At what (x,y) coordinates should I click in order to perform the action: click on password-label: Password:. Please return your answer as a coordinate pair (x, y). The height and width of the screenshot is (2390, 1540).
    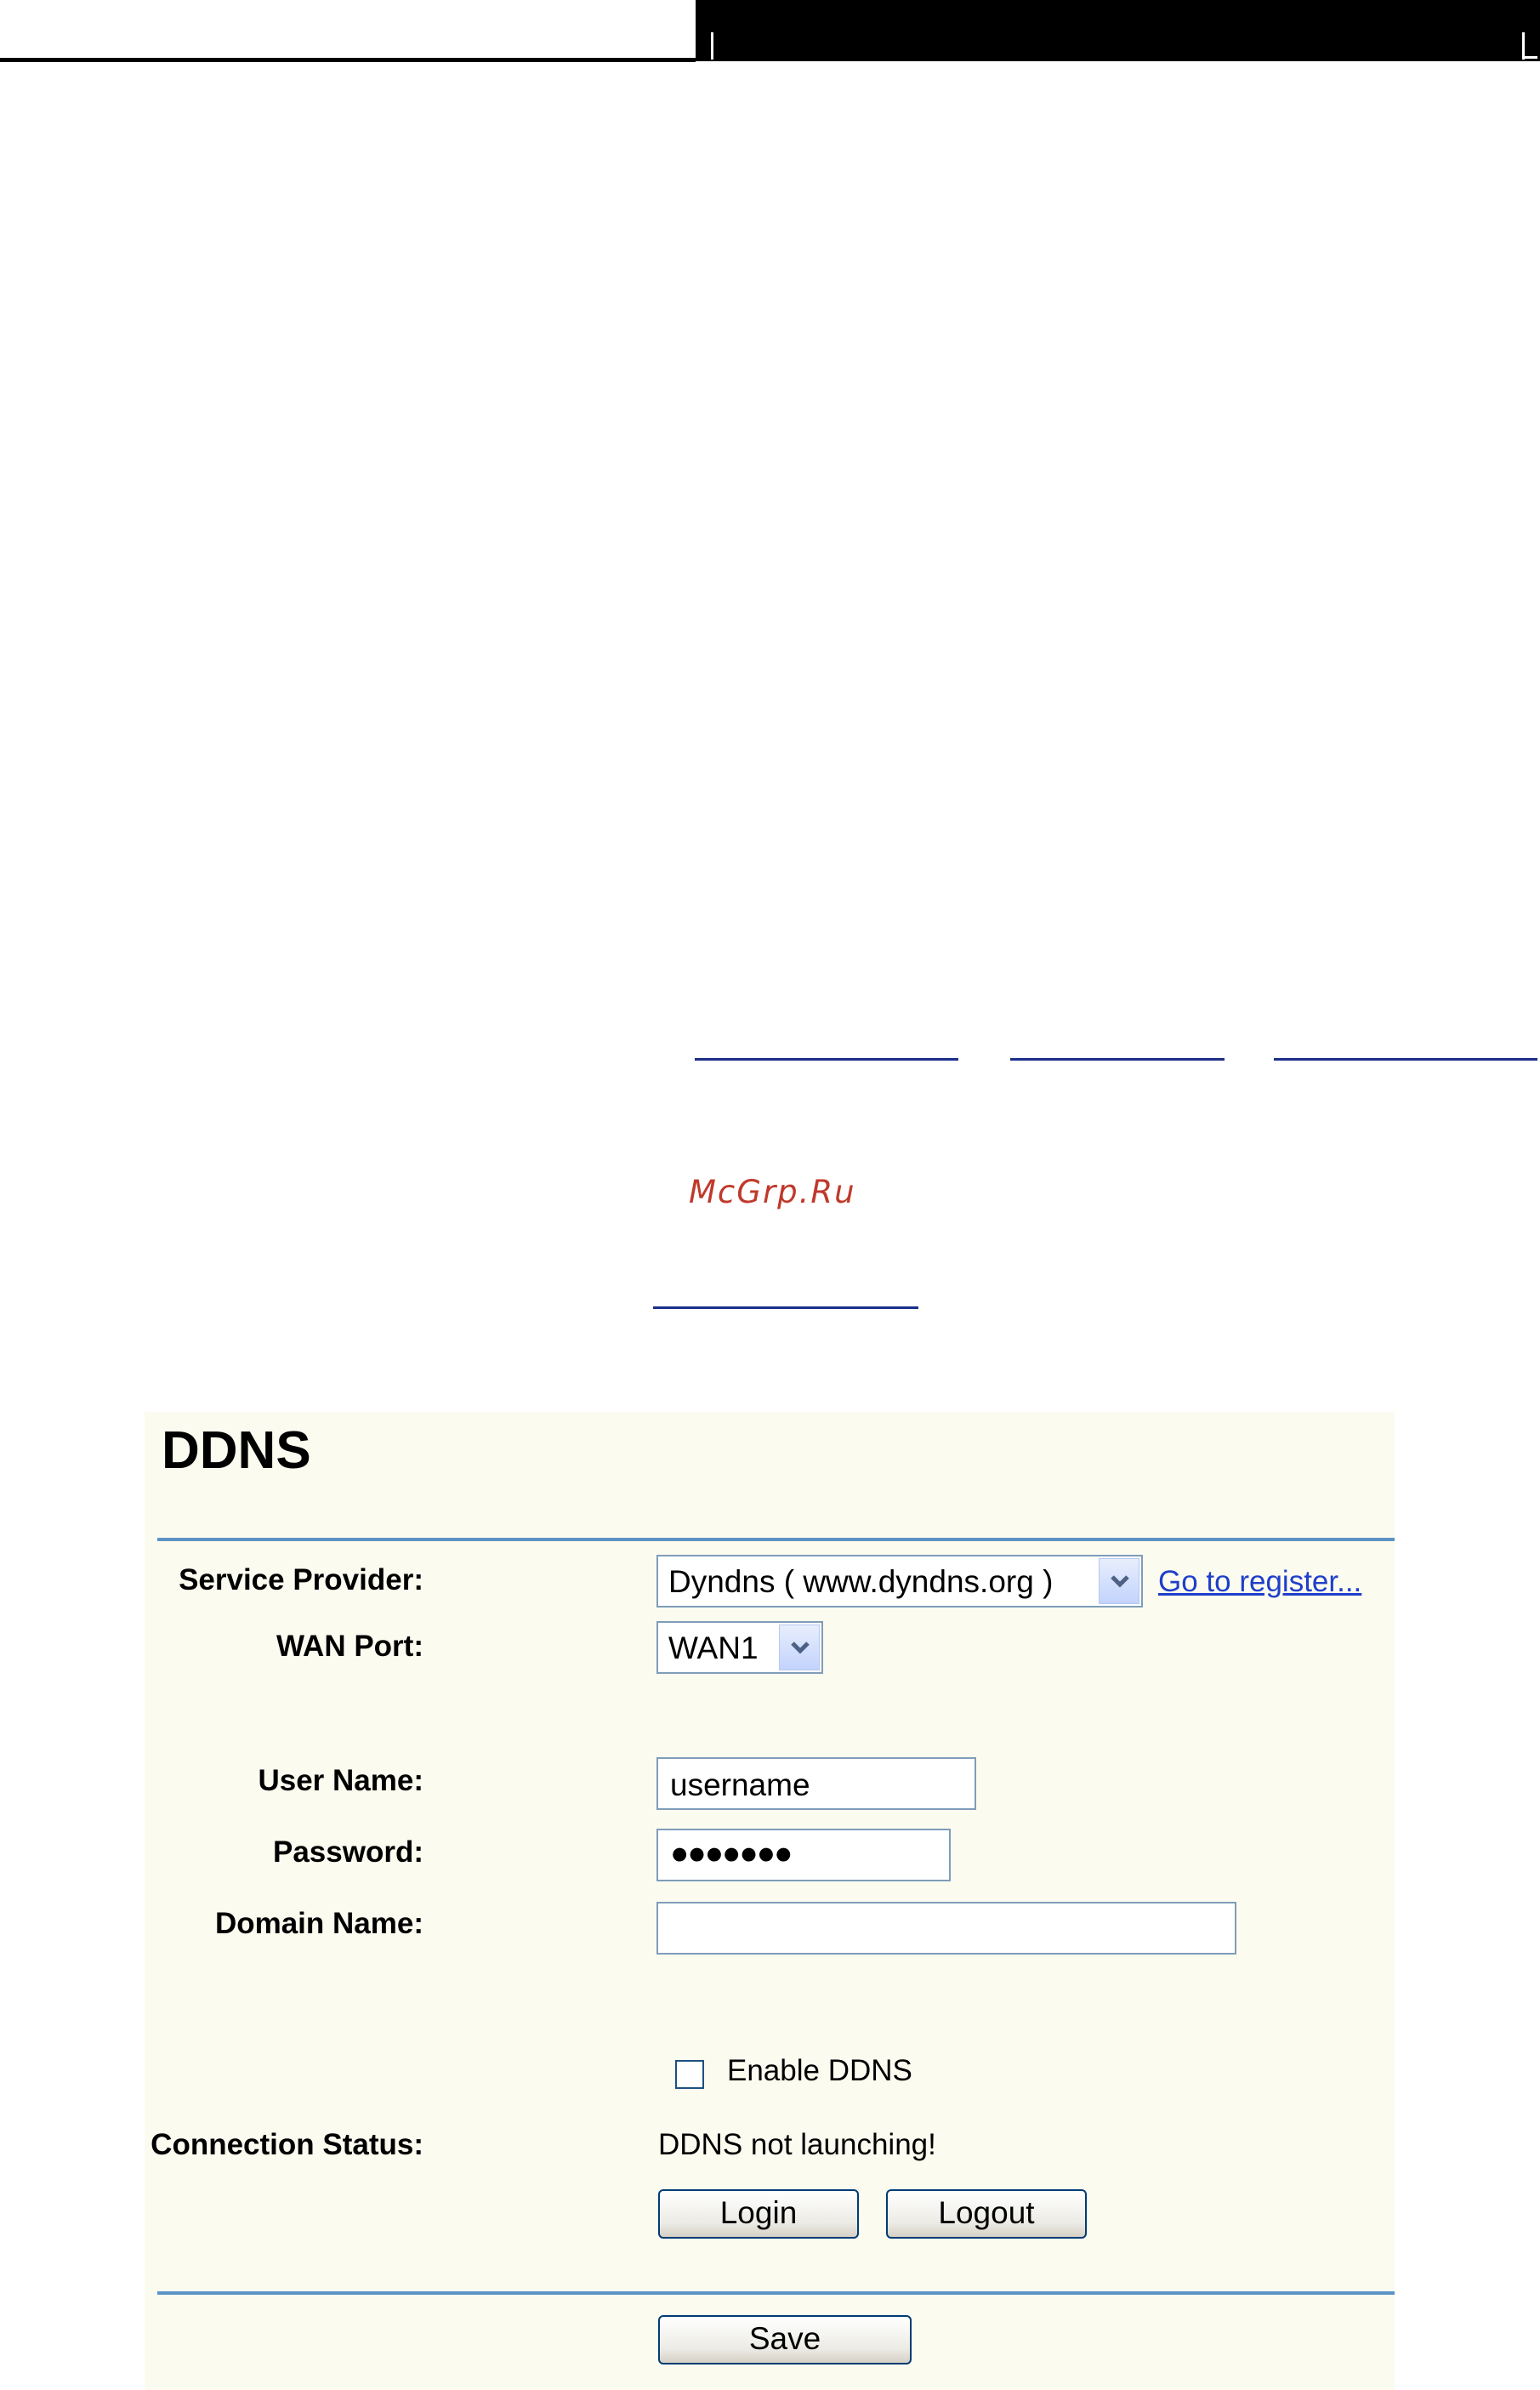
    Looking at the image, I should click on (348, 1852).